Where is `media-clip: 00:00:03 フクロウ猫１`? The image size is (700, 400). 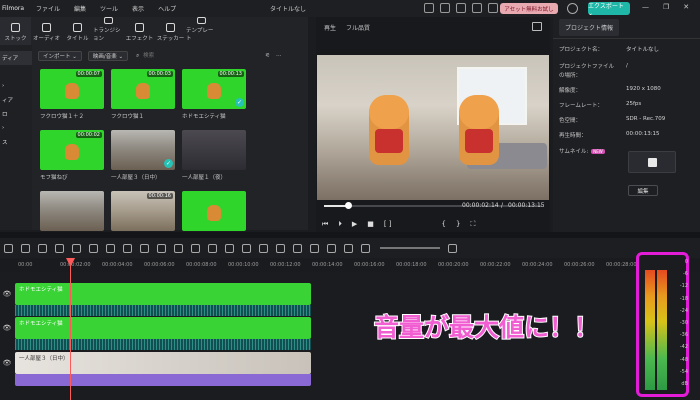 media-clip: 00:00:03 フクロウ猫１ is located at coordinates (143, 94).